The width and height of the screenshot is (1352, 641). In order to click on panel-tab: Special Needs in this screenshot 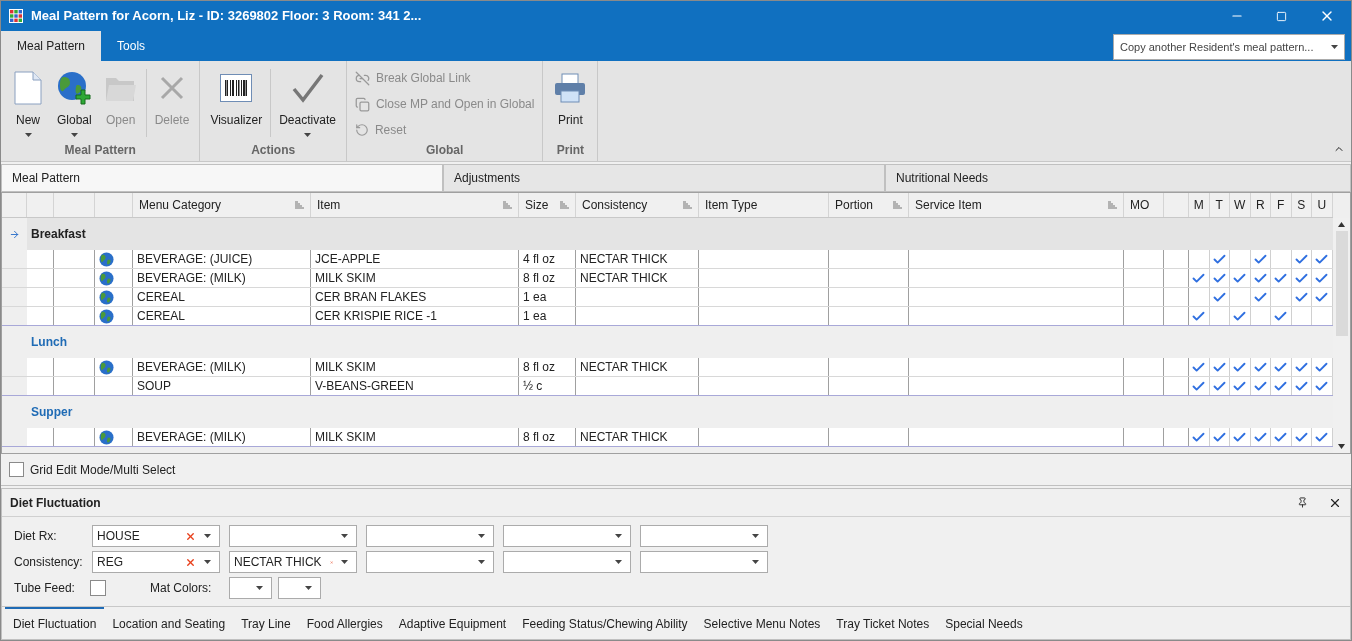, I will do `click(984, 623)`.